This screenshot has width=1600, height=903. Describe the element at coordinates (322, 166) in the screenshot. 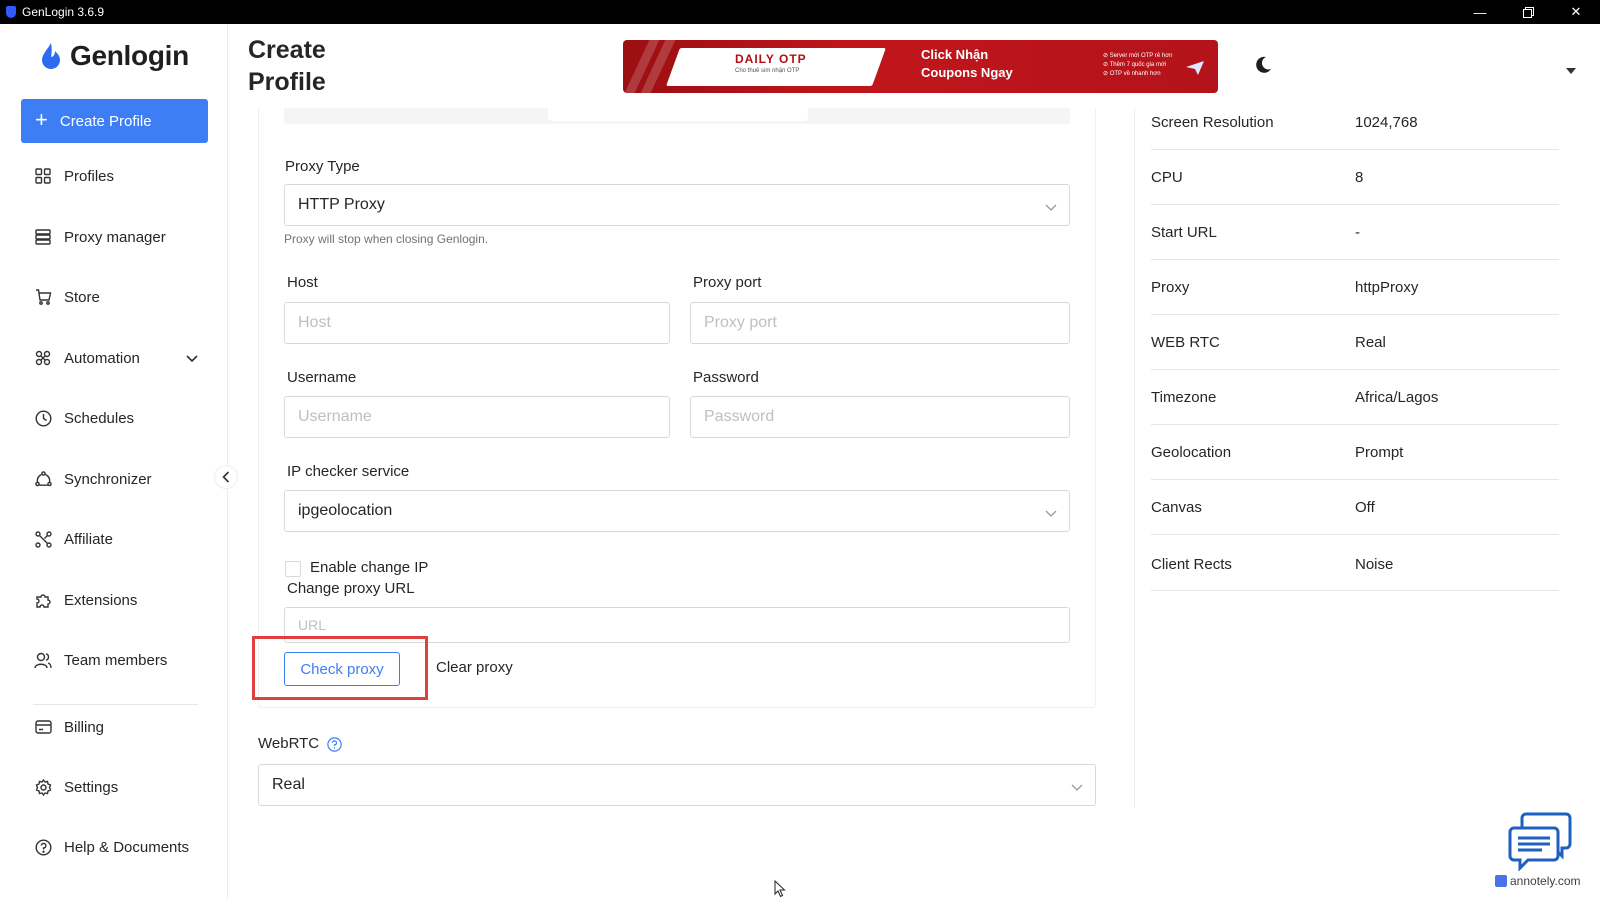

I see `proxy-type-label: Proxy Type` at that location.